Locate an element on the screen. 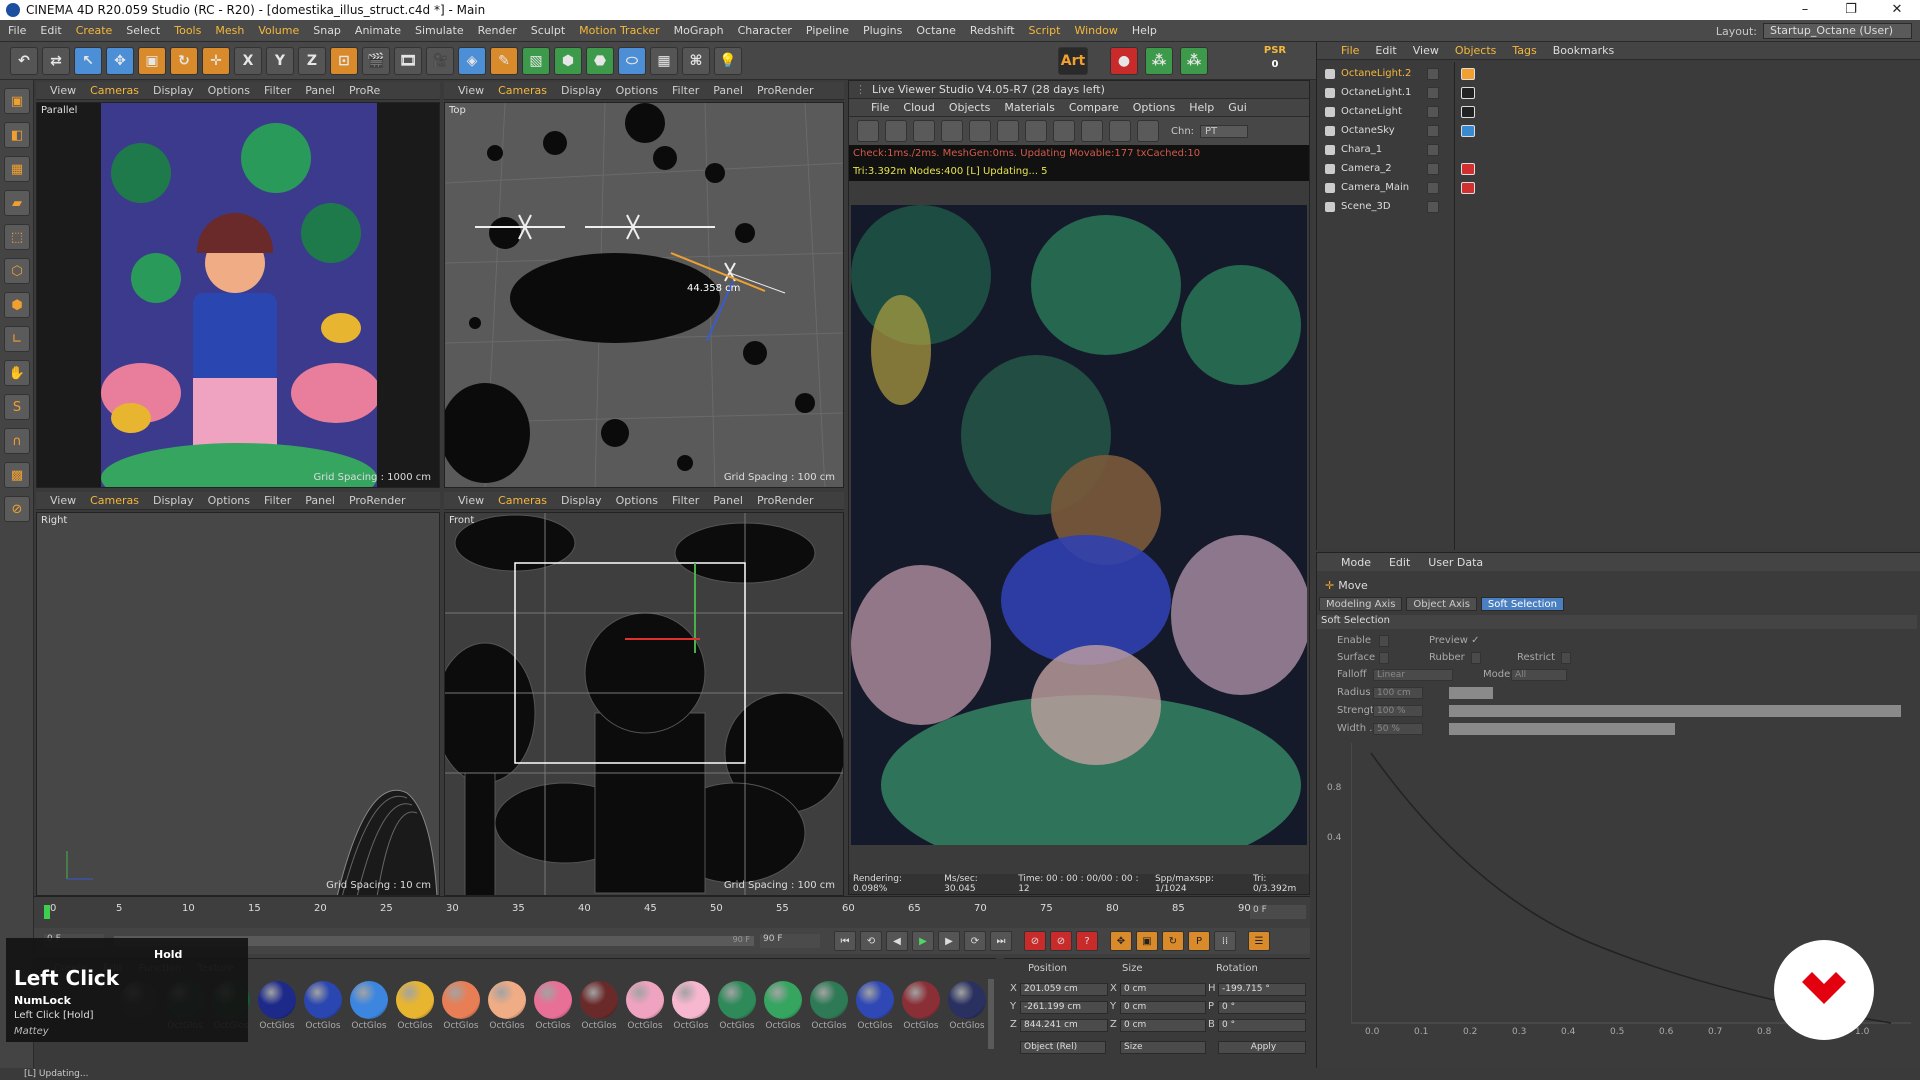  object-menu-tags: Tags is located at coordinates (1524, 50).